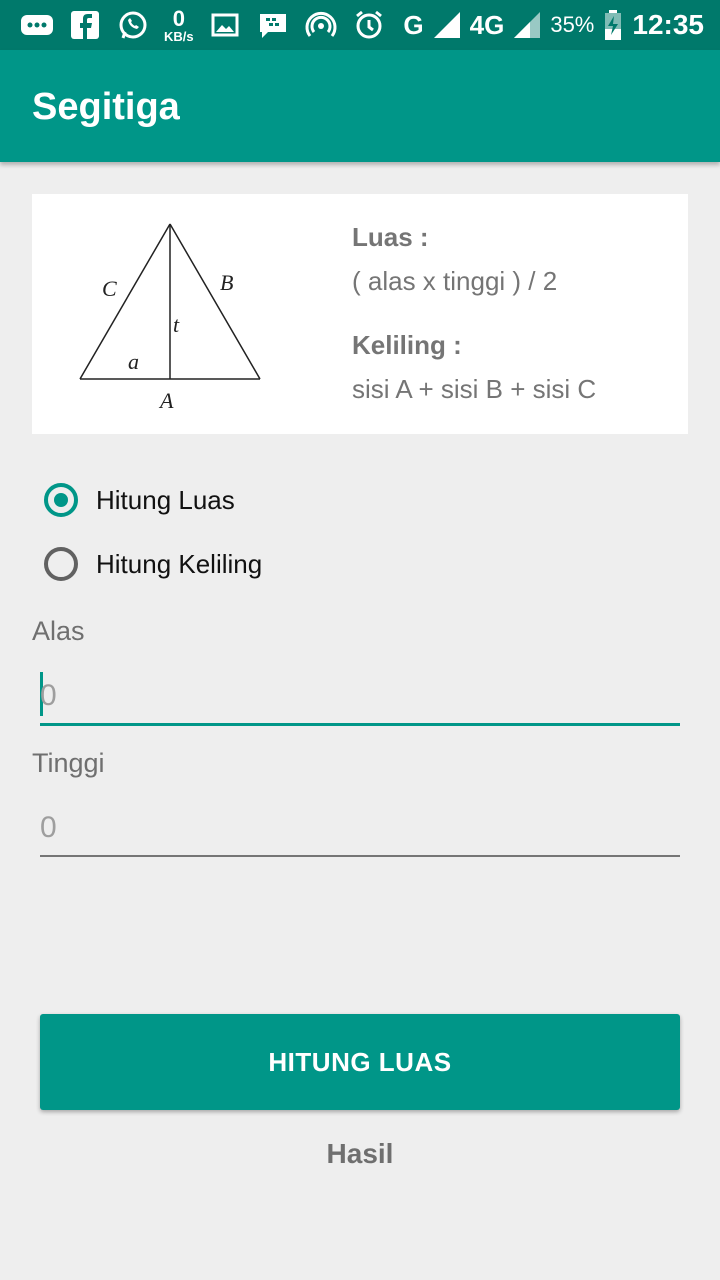 This screenshot has height=1280, width=720. What do you see at coordinates (360, 1062) in the screenshot?
I see `hitung-luas-button: HITUNG LUAS` at bounding box center [360, 1062].